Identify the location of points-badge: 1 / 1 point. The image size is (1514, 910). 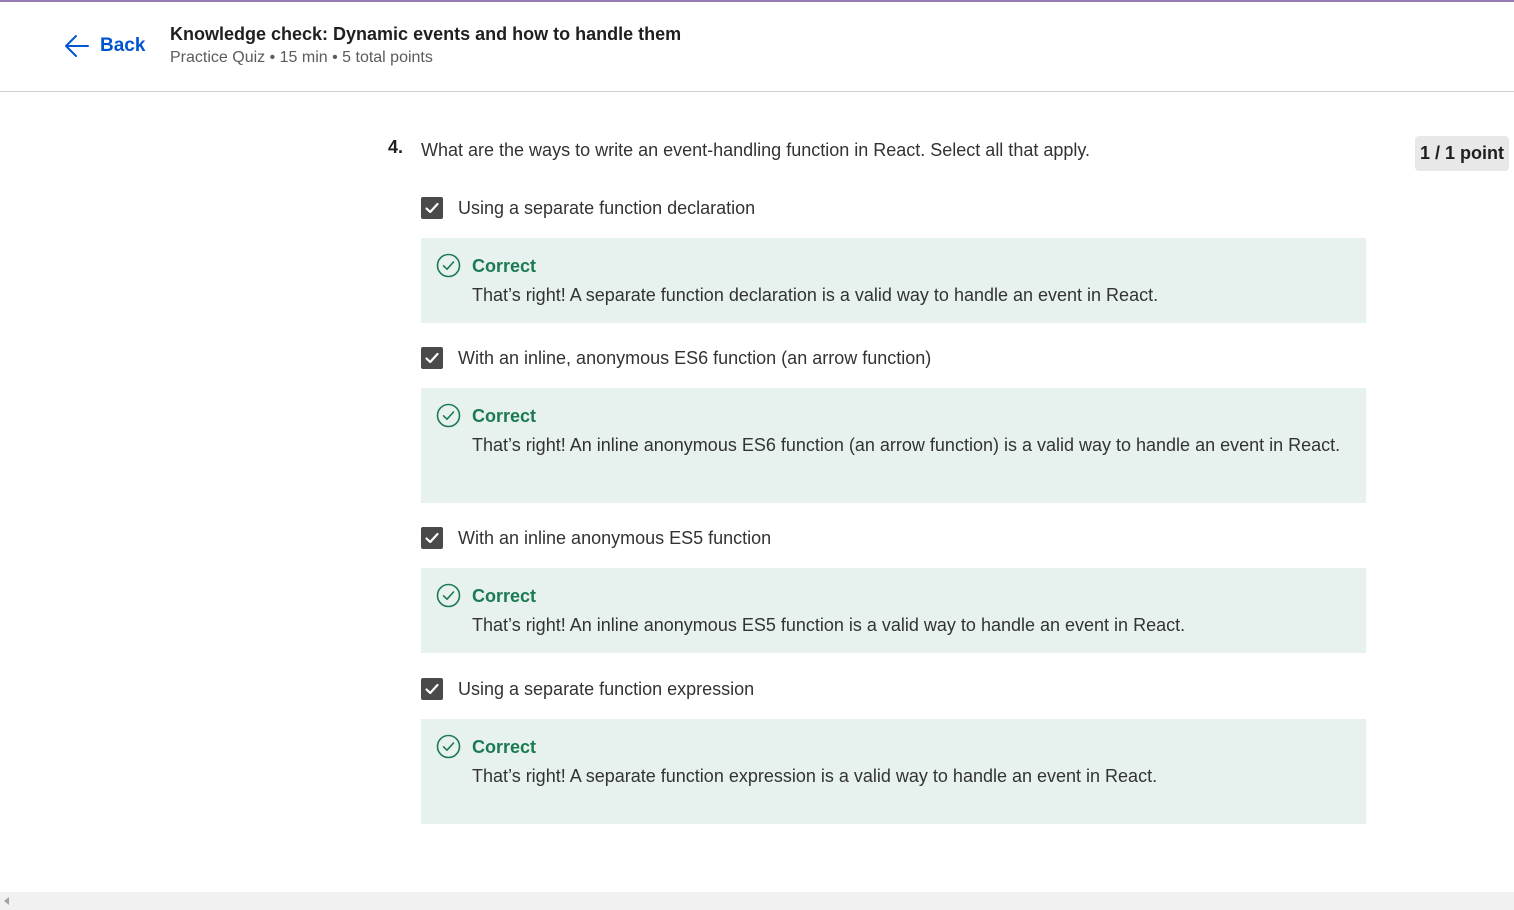
(1462, 153).